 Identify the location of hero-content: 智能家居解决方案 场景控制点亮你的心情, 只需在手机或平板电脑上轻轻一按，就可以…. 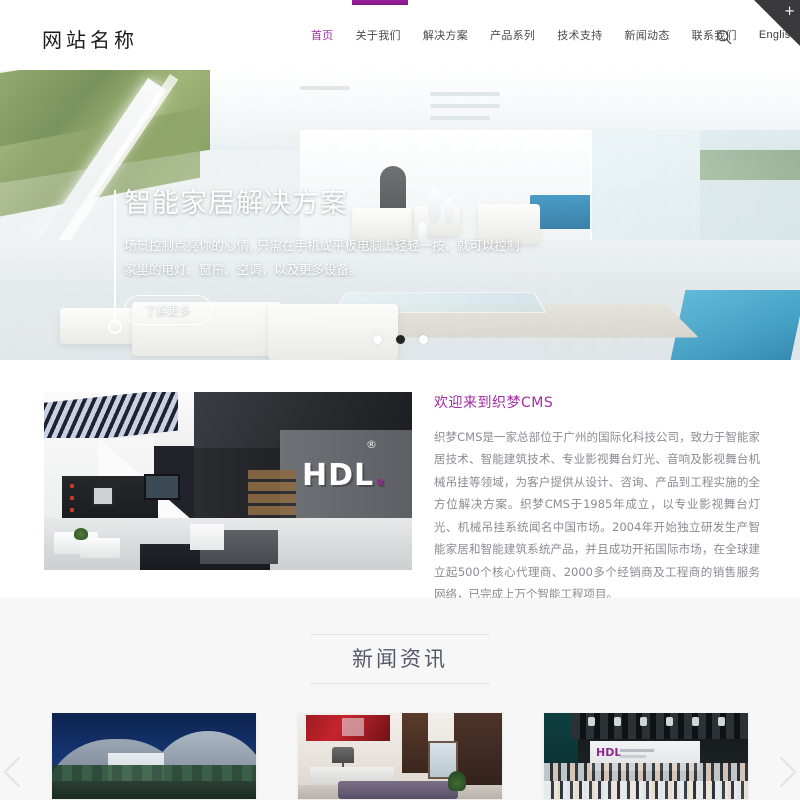
(334, 256).